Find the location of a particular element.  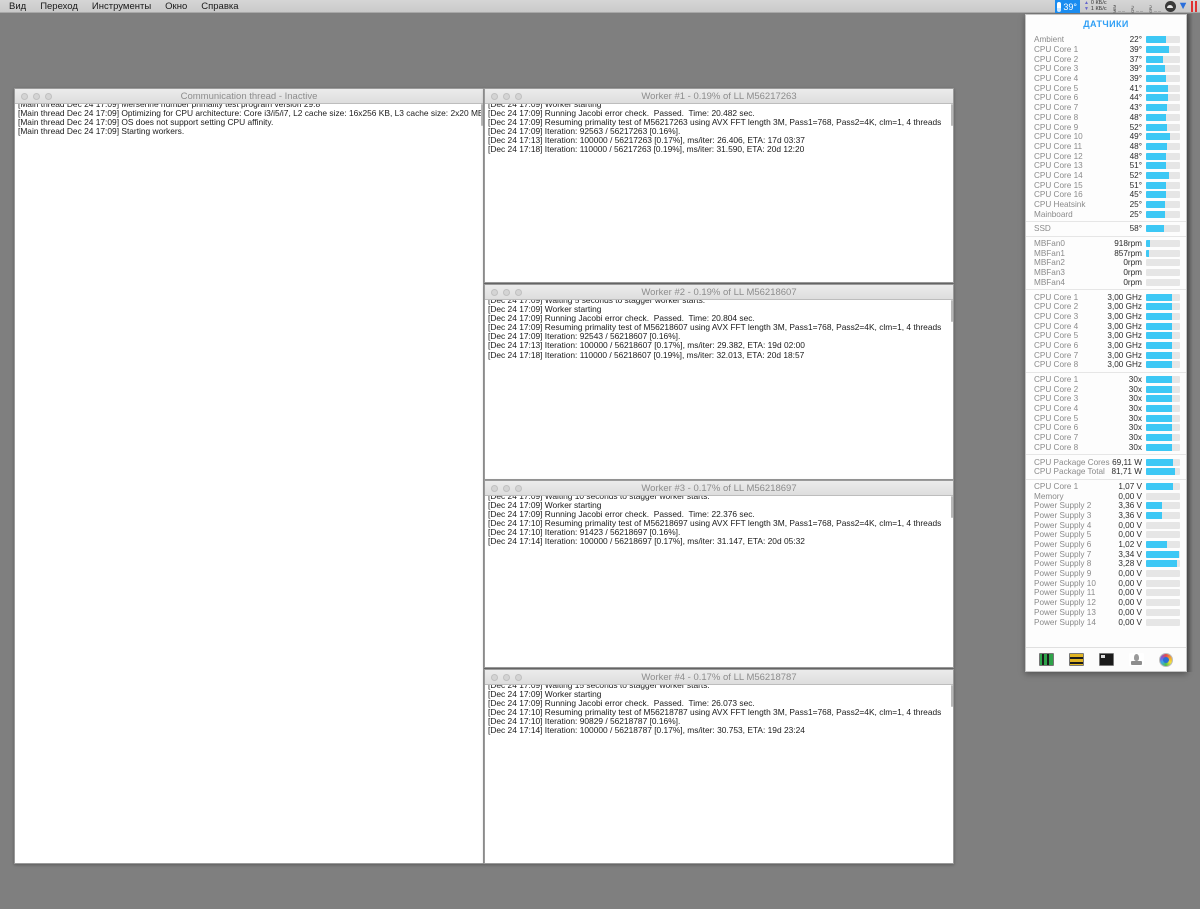

menu-item-perehod: Переход is located at coordinates (59, 6).